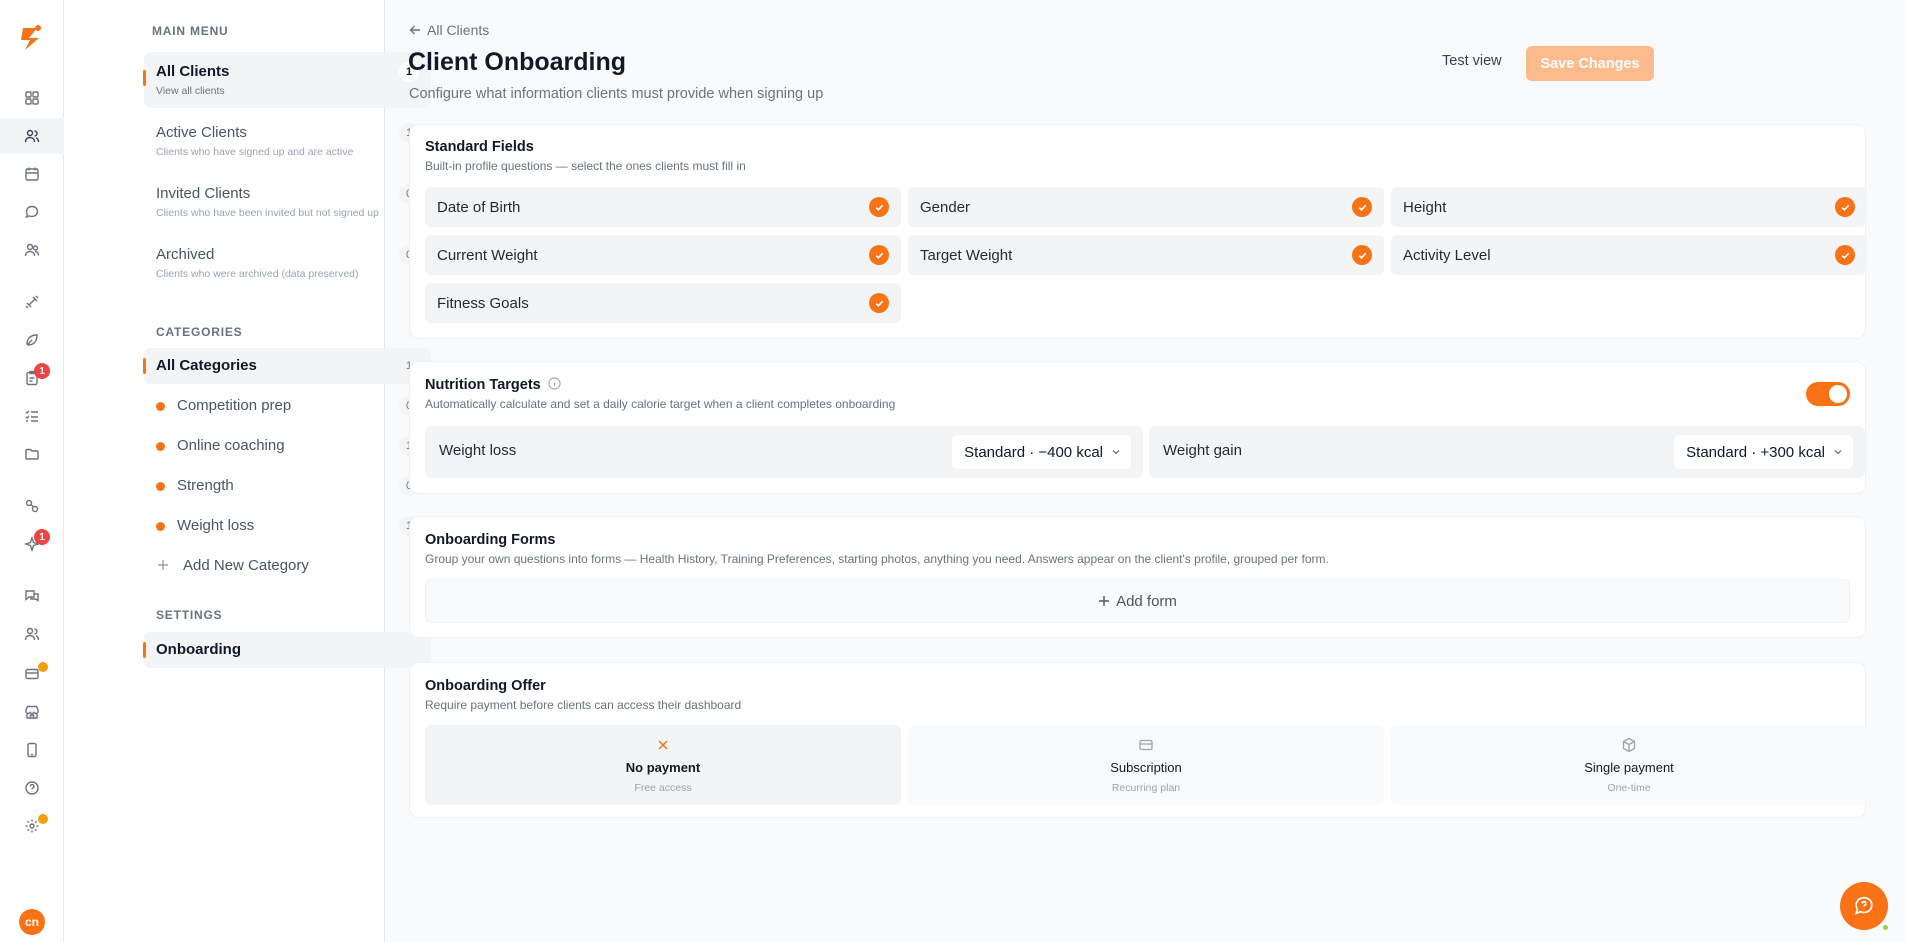 The height and width of the screenshot is (942, 1905). I want to click on sidebar-item-label: Active Clients, so click(201, 132).